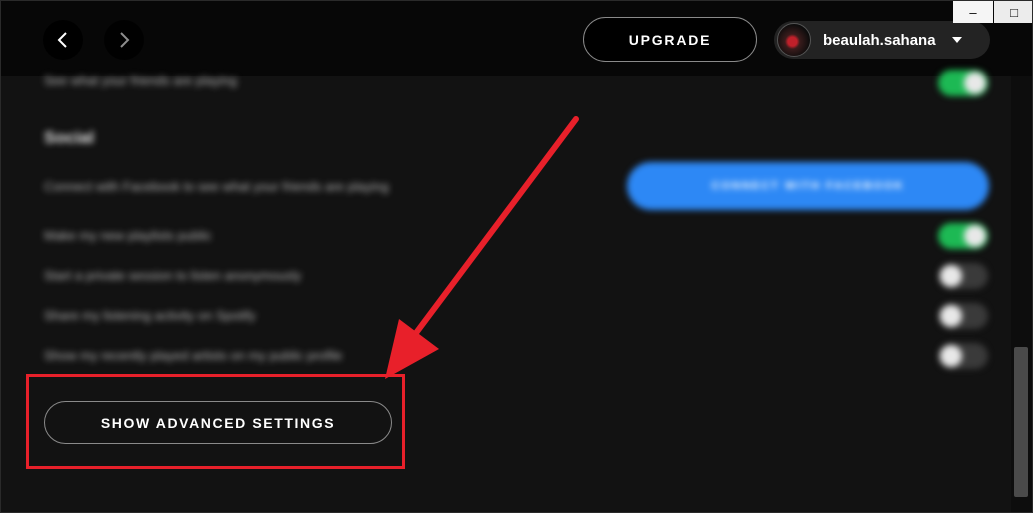 The height and width of the screenshot is (513, 1033). I want to click on friends-activity-label: See what your friends are playing, so click(140, 80).